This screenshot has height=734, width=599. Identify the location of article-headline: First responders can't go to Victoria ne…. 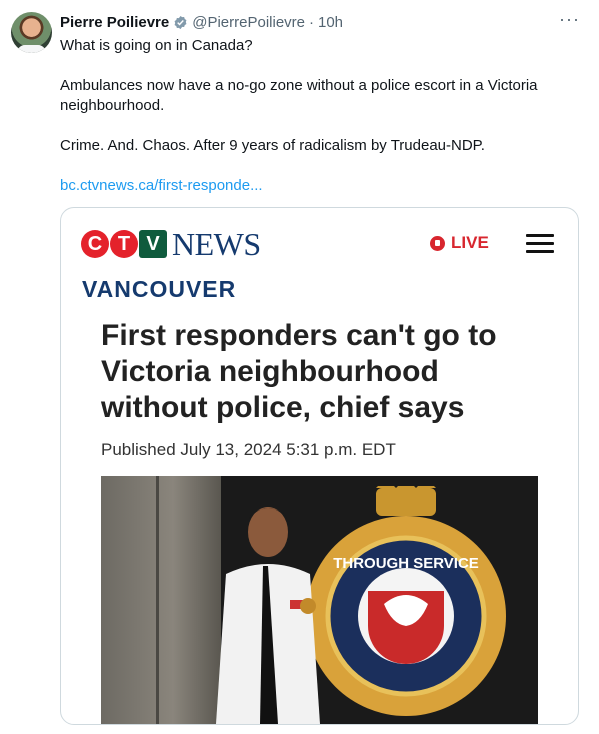
(299, 371).